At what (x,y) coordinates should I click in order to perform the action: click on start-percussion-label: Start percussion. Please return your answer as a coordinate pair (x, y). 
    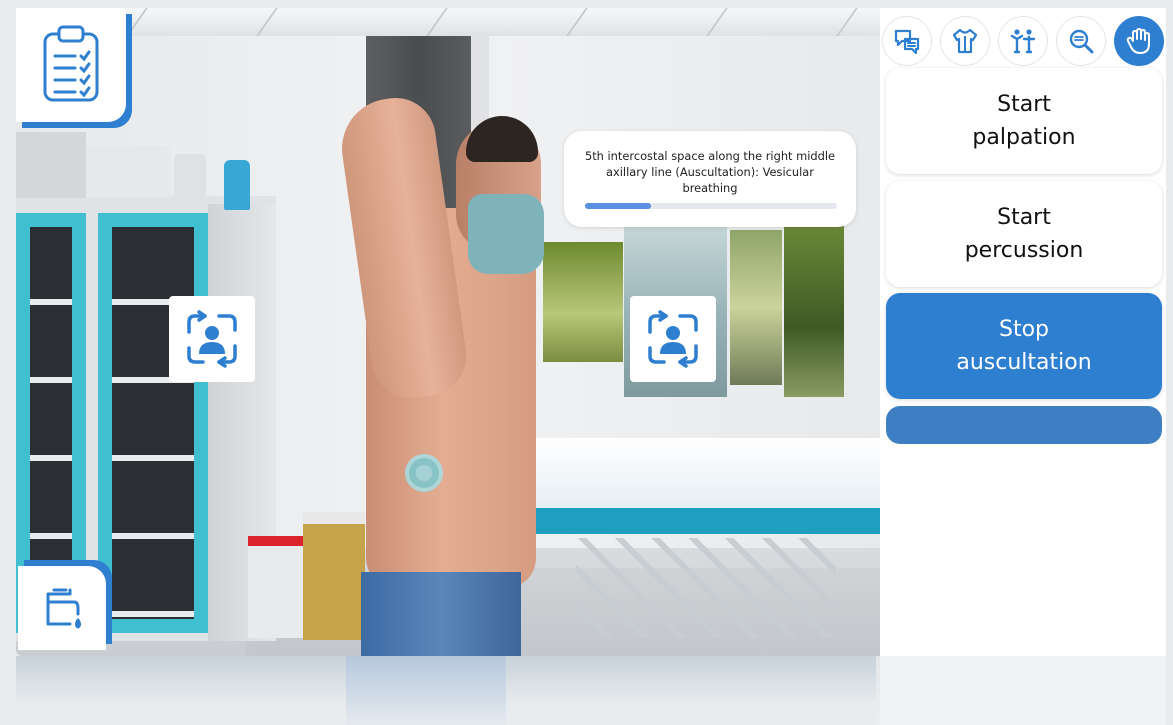
    Looking at the image, I should click on (1024, 234).